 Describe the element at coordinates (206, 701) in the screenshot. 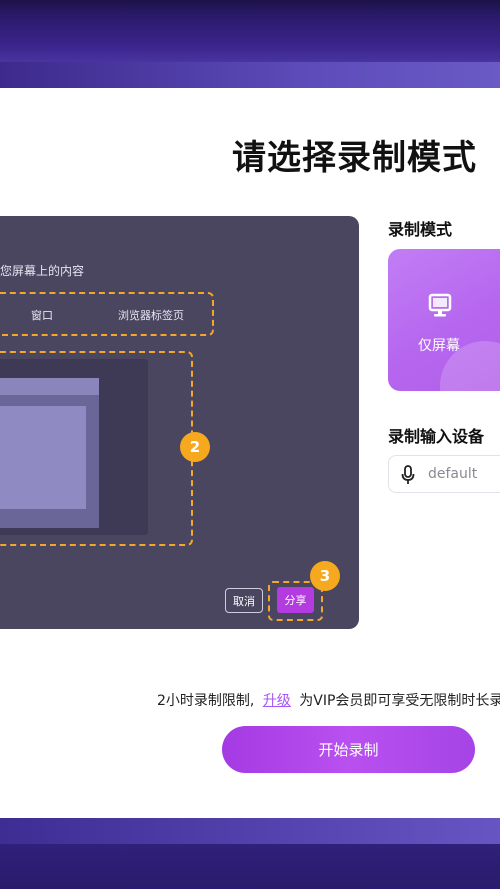

I see `limit-prefix: 2小时录制限制,` at that location.